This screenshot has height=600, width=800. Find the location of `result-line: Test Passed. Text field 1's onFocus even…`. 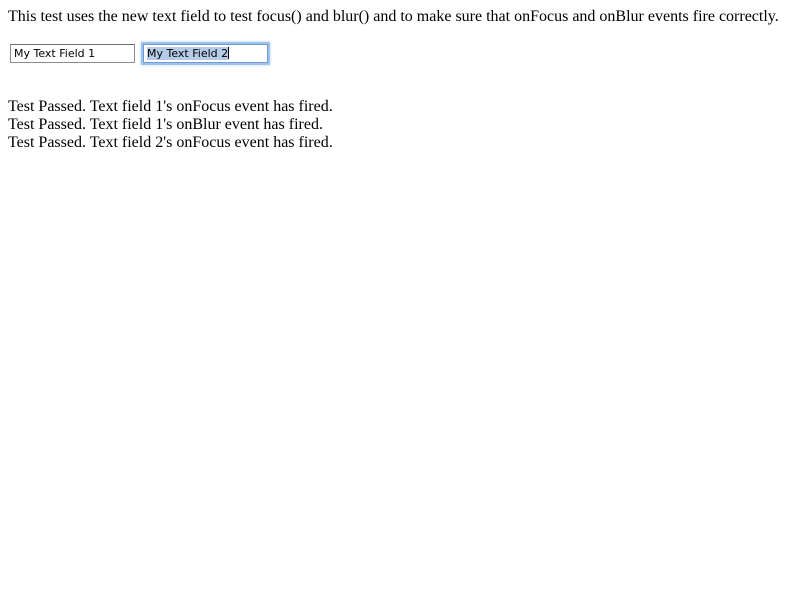

result-line: Test Passed. Text field 1's onFocus even… is located at coordinates (170, 106).